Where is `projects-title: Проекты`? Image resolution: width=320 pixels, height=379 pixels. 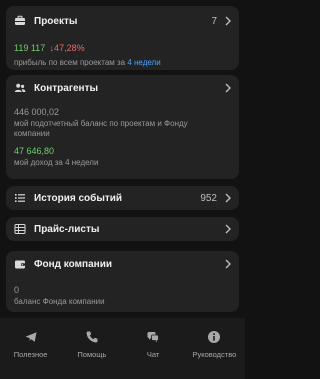 projects-title: Проекты is located at coordinates (56, 21).